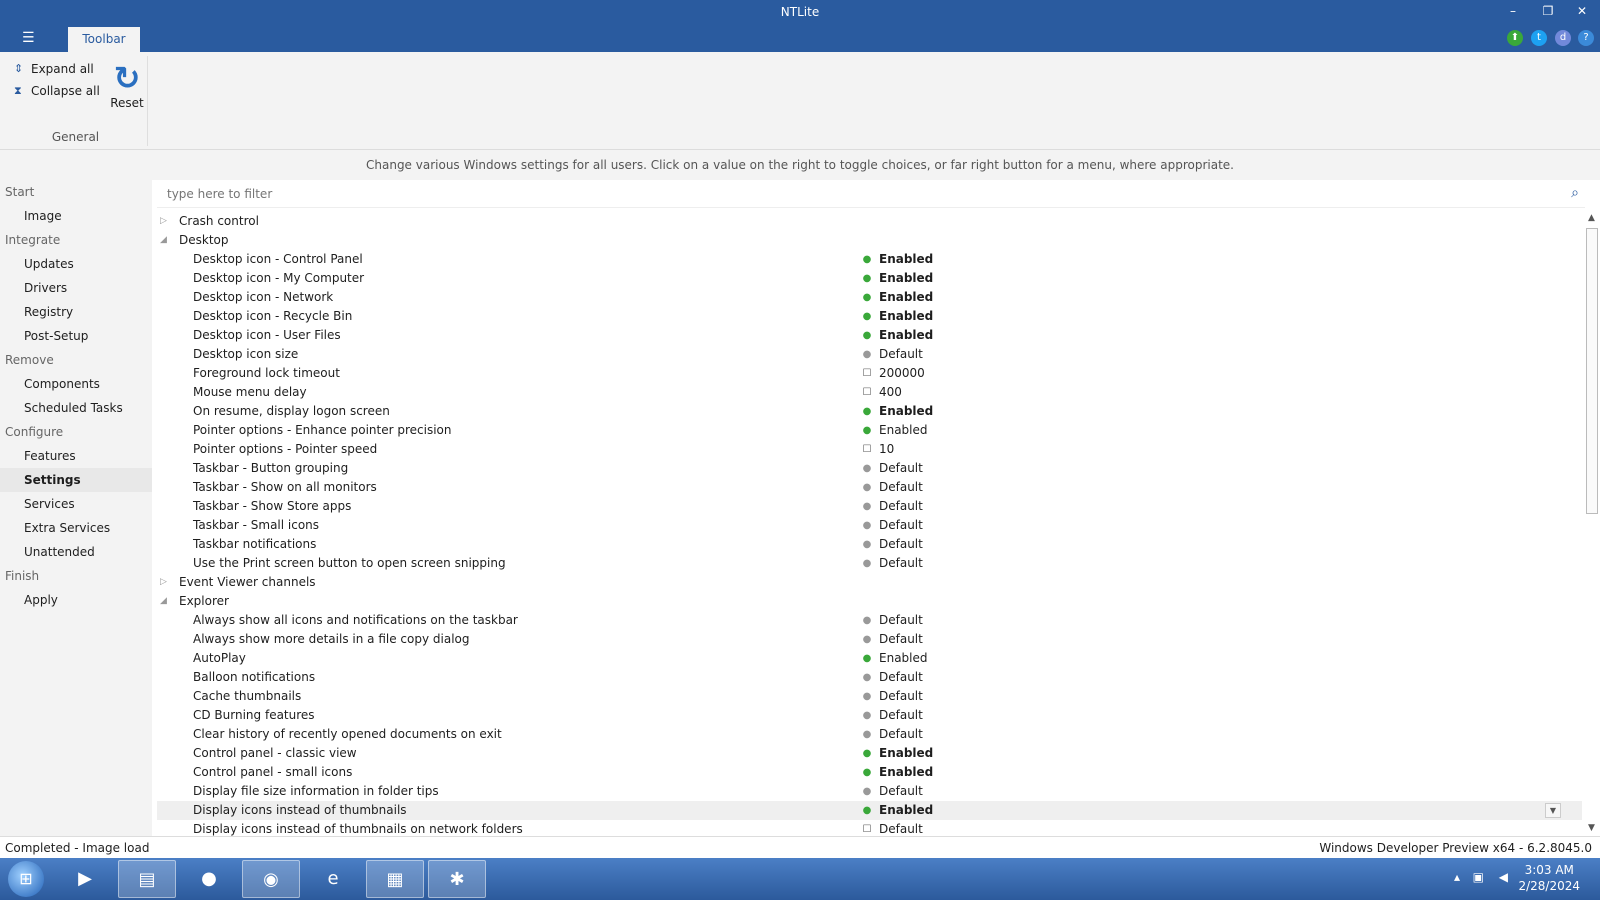  What do you see at coordinates (1591, 218) in the screenshot?
I see `scroll-up-icon: ▲` at bounding box center [1591, 218].